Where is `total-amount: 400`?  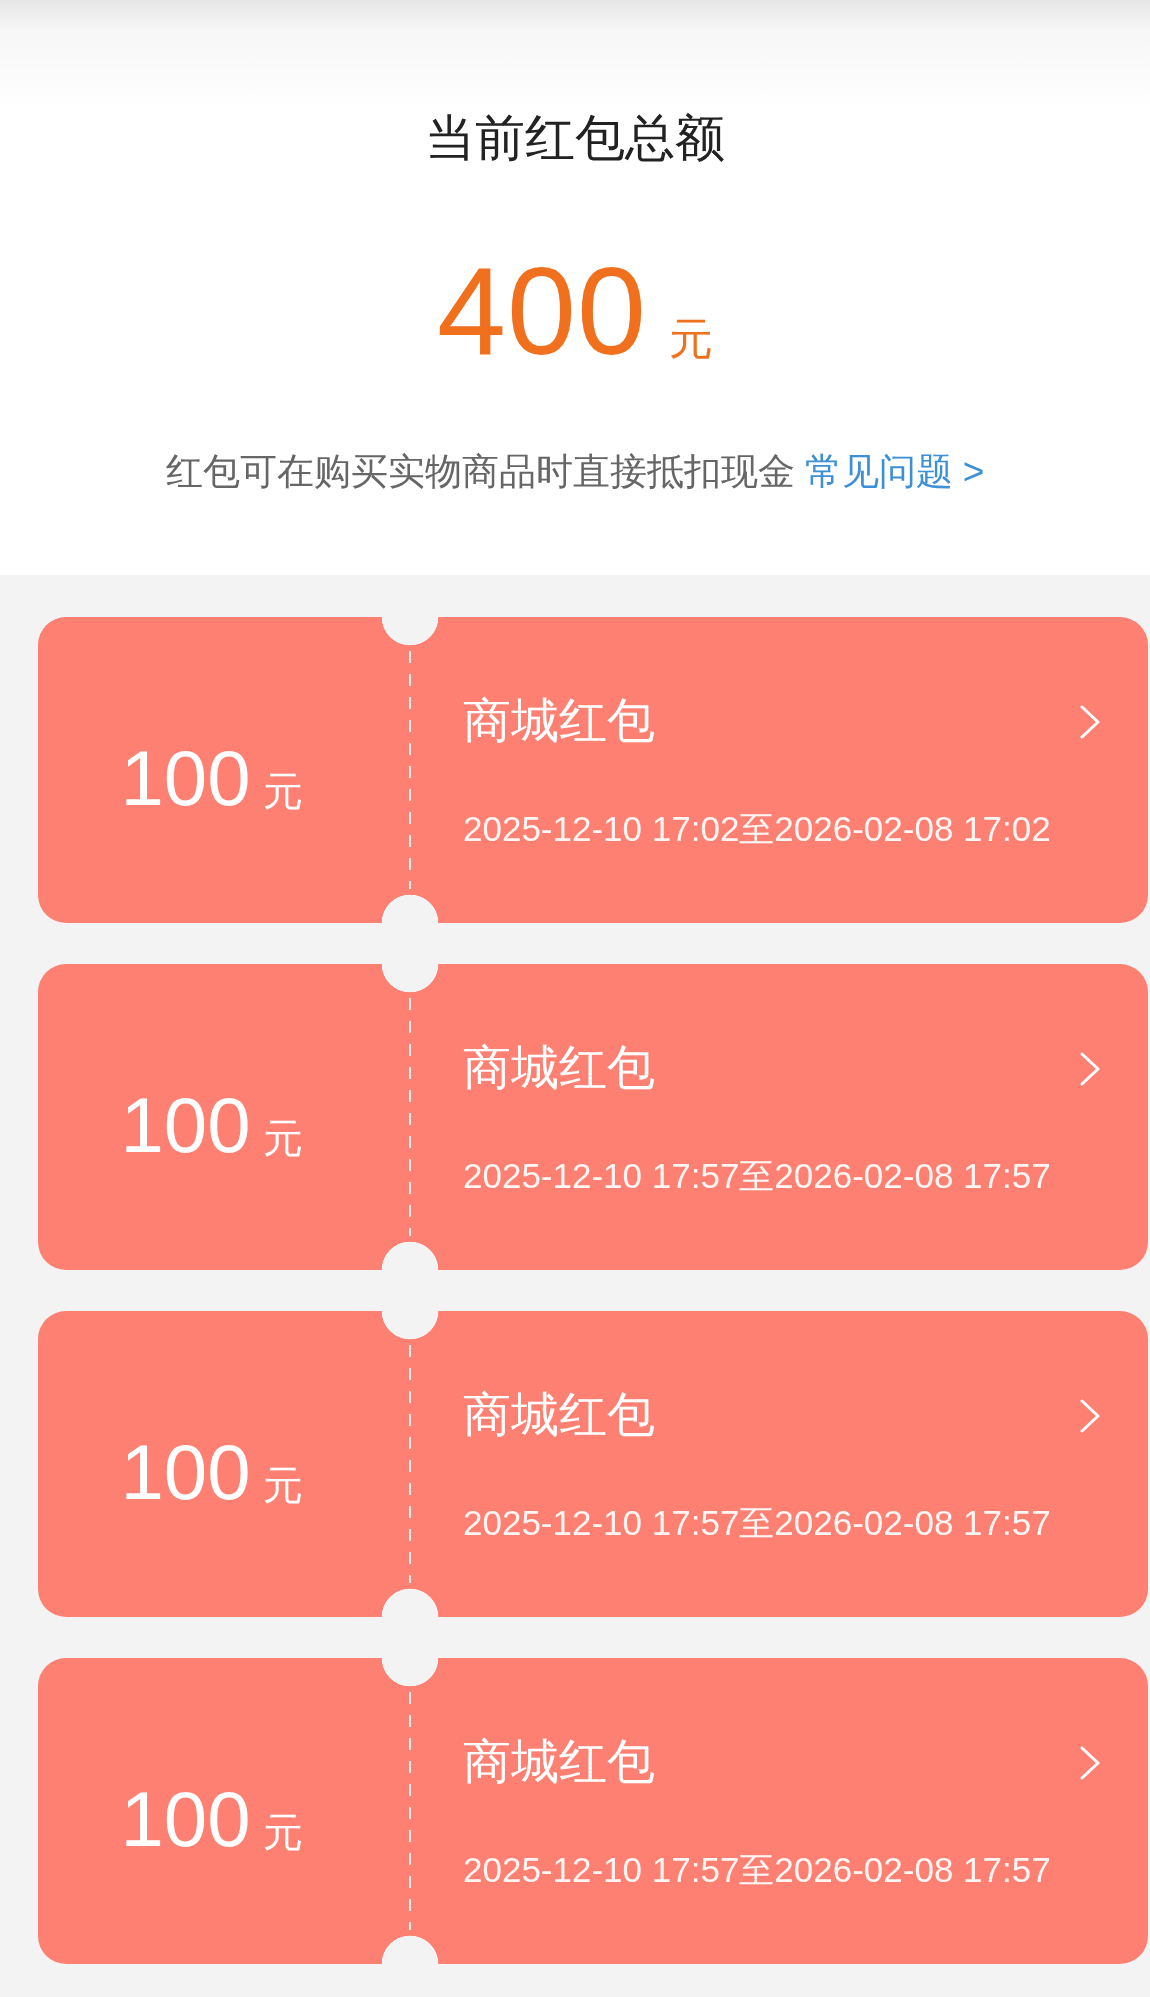 total-amount: 400 is located at coordinates (542, 311).